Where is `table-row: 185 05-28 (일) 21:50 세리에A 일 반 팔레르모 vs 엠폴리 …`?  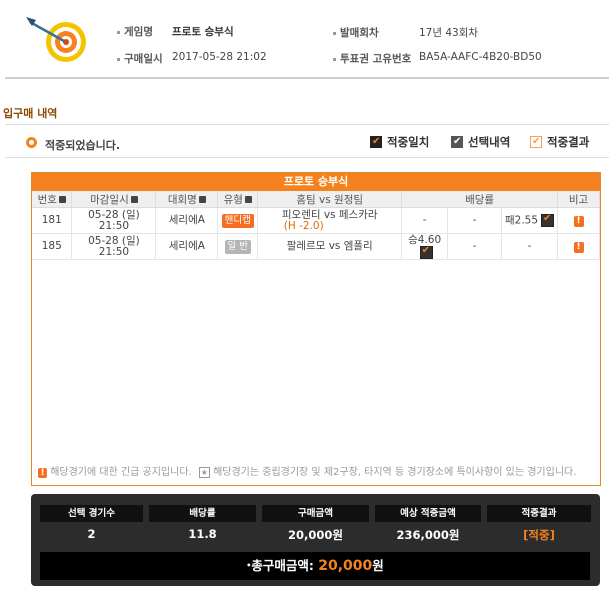 table-row: 185 05-28 (일) 21:50 세리에A 일 반 팔레르모 vs 엠폴리 … is located at coordinates (316, 246).